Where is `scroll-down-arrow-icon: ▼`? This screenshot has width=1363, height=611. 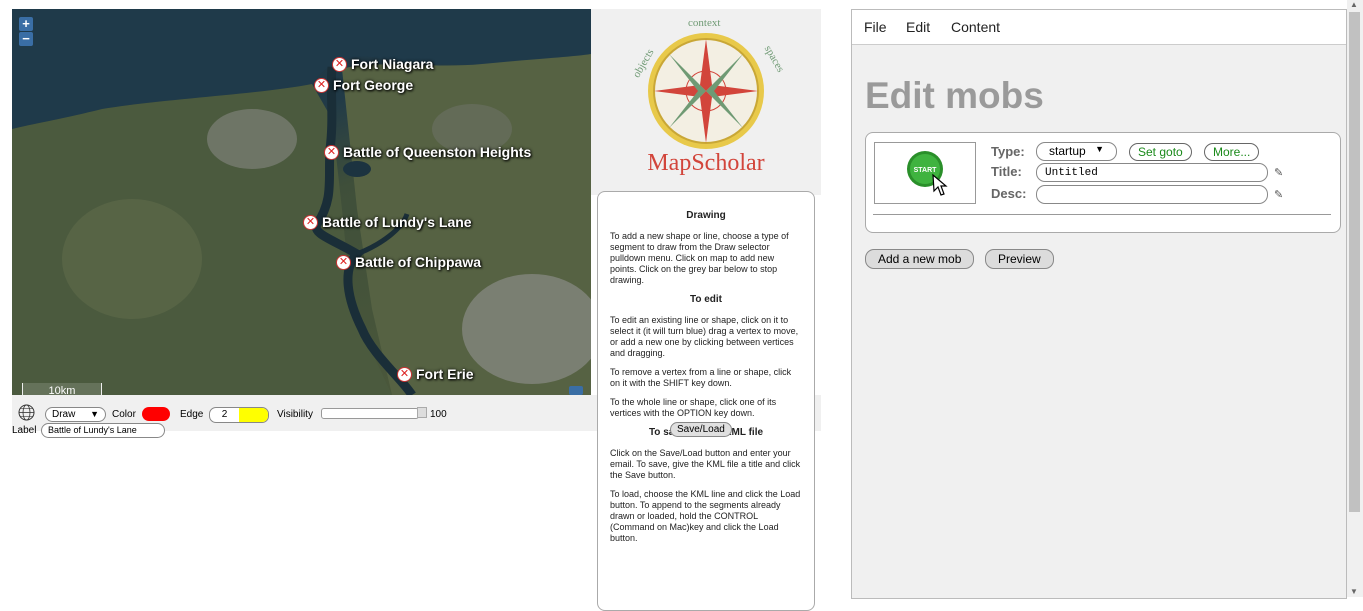 scroll-down-arrow-icon: ▼ is located at coordinates (1354, 591).